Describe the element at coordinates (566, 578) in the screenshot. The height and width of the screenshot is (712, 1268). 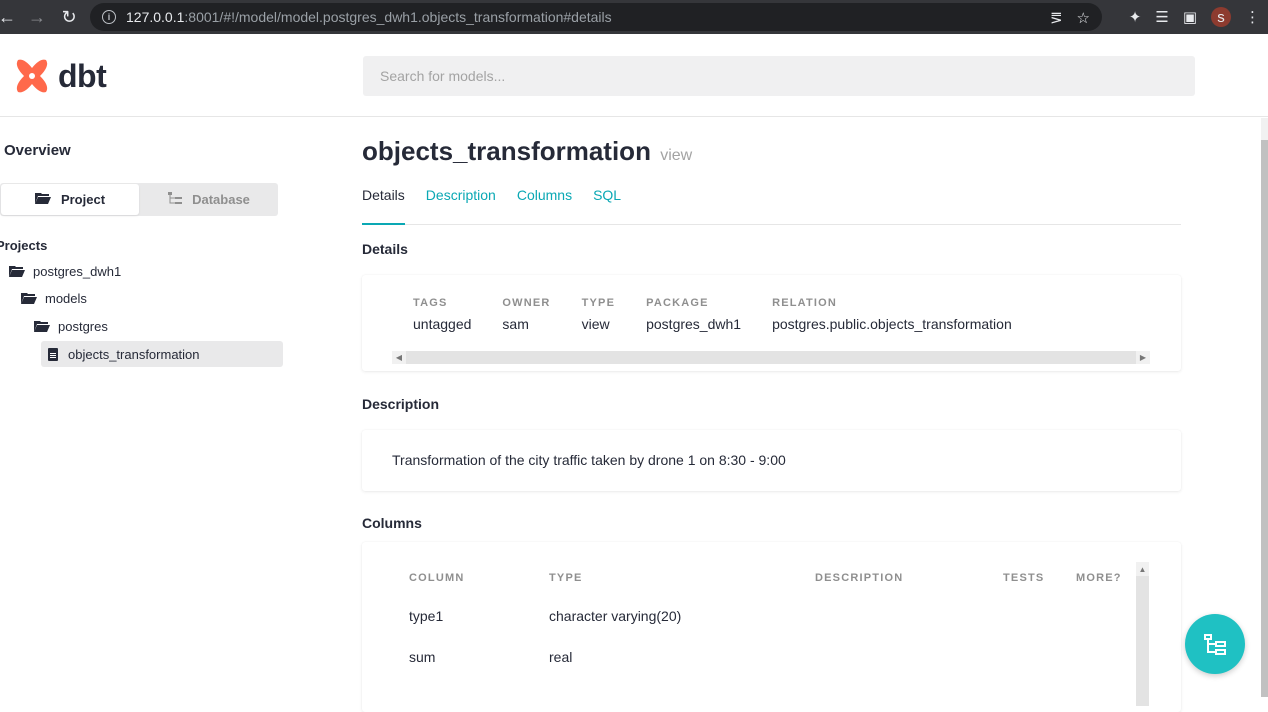
I see `column-header: TYPE` at that location.